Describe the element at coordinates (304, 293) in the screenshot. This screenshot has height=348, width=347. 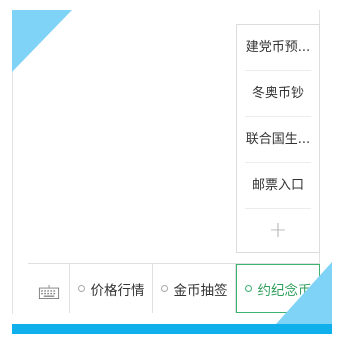
I see `corner-decoration-bottom-right` at that location.